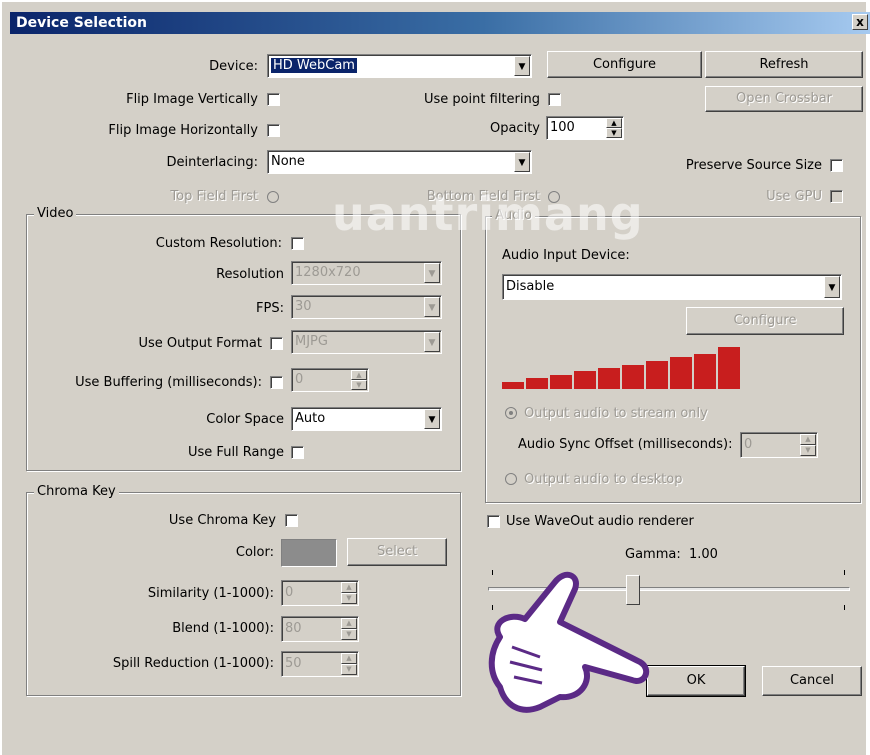 Image resolution: width=870 pixels, height=755 pixels. What do you see at coordinates (672, 287) in the screenshot?
I see `audio-input-device-dropdown: Disable ▼` at bounding box center [672, 287].